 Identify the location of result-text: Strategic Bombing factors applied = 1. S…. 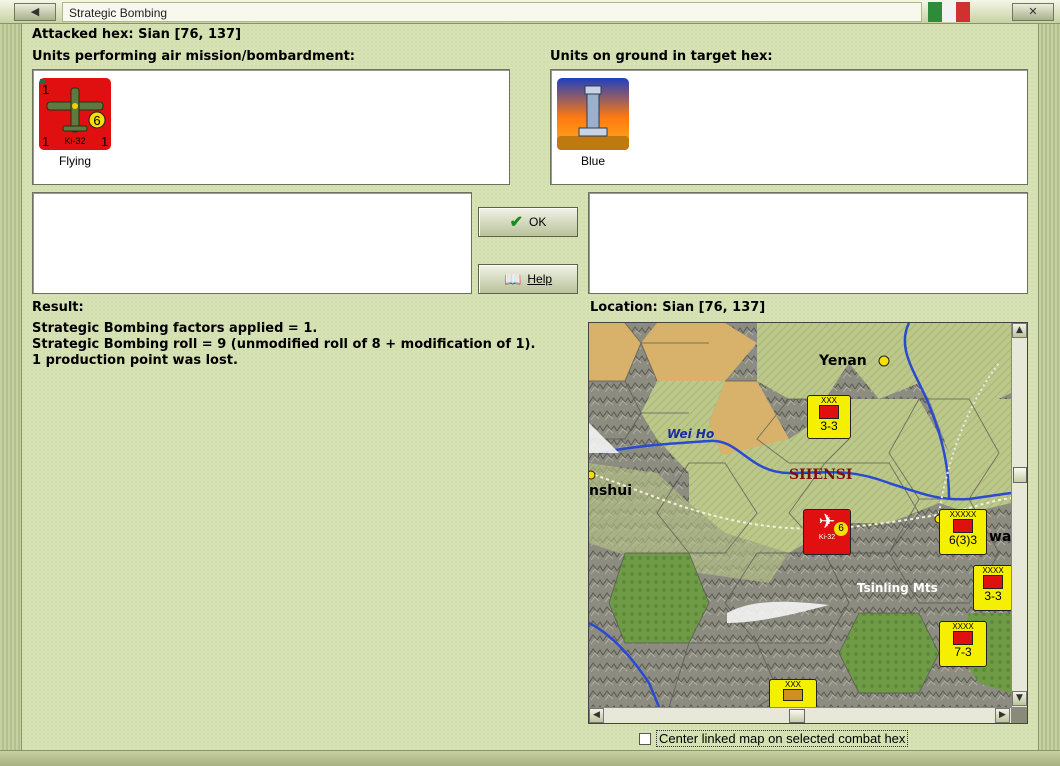
(283, 345).